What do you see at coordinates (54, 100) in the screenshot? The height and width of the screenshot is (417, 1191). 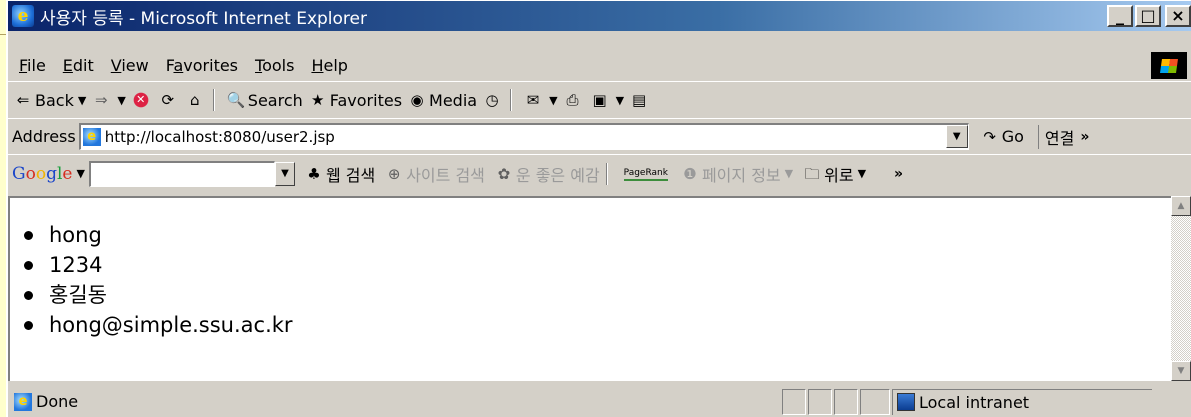 I see `back-label: Back` at bounding box center [54, 100].